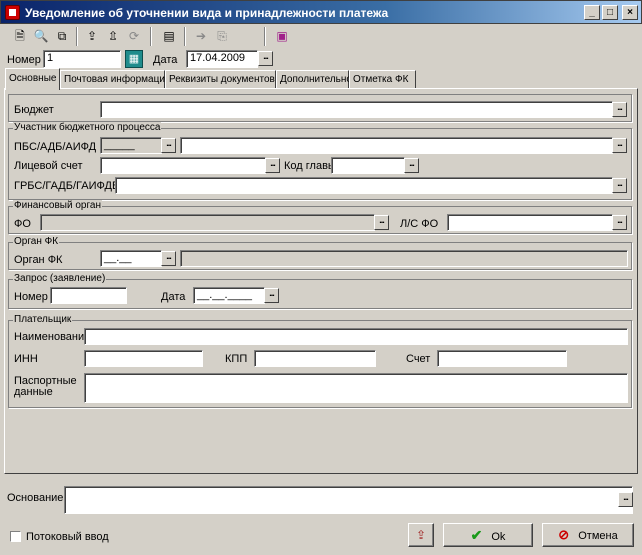 Image resolution: width=642 pixels, height=555 pixels. I want to click on chapter-field, so click(368, 165).